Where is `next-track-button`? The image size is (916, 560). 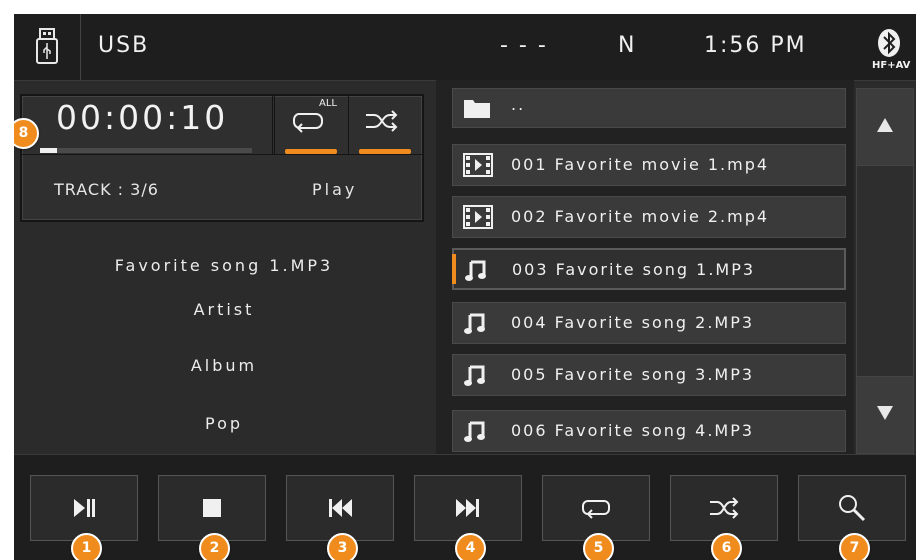 next-track-button is located at coordinates (468, 508).